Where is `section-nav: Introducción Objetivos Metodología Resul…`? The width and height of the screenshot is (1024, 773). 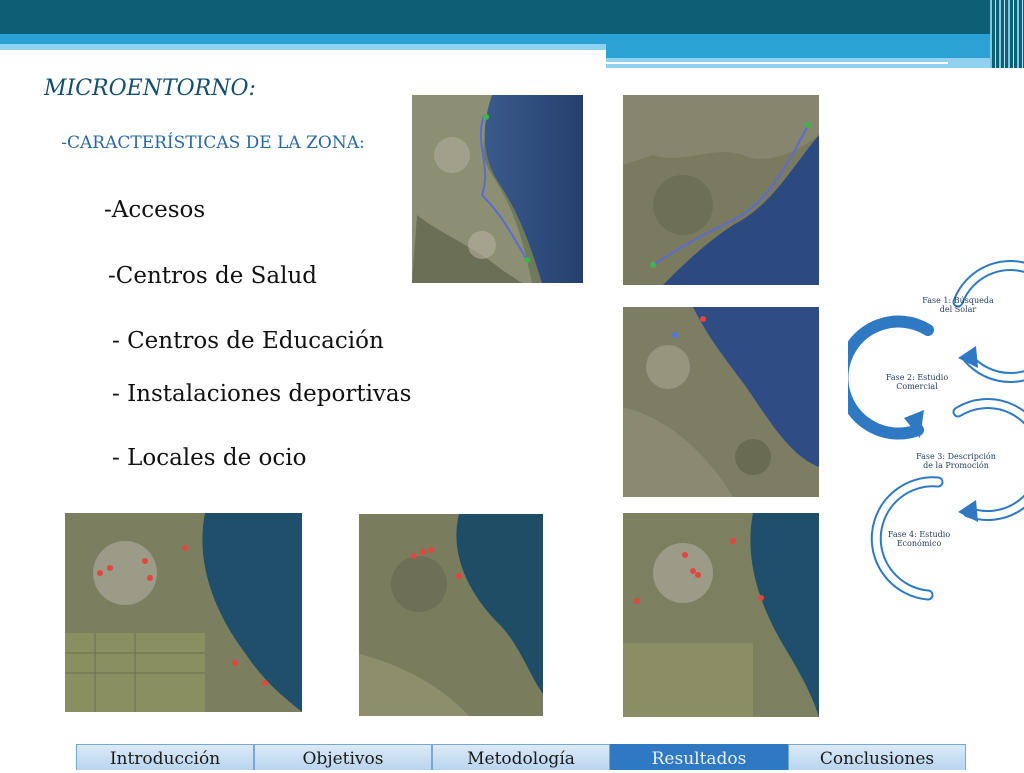
section-nav: Introducción Objetivos Metodología Resul… is located at coordinates (521, 757).